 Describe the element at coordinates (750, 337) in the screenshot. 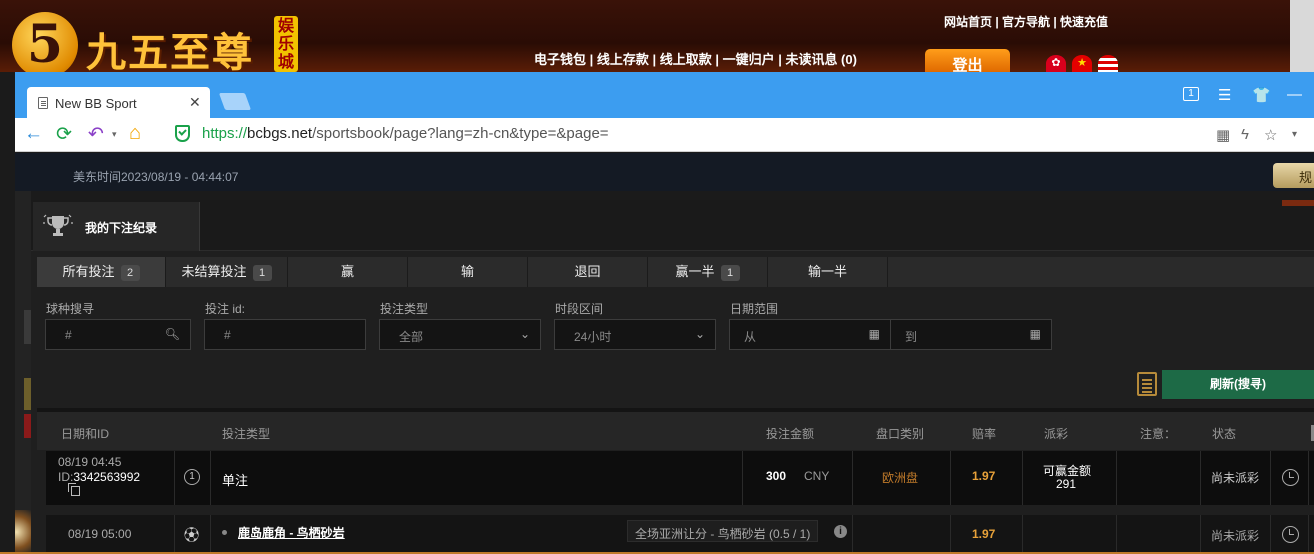

I see `date-from-placeholder: 从` at that location.